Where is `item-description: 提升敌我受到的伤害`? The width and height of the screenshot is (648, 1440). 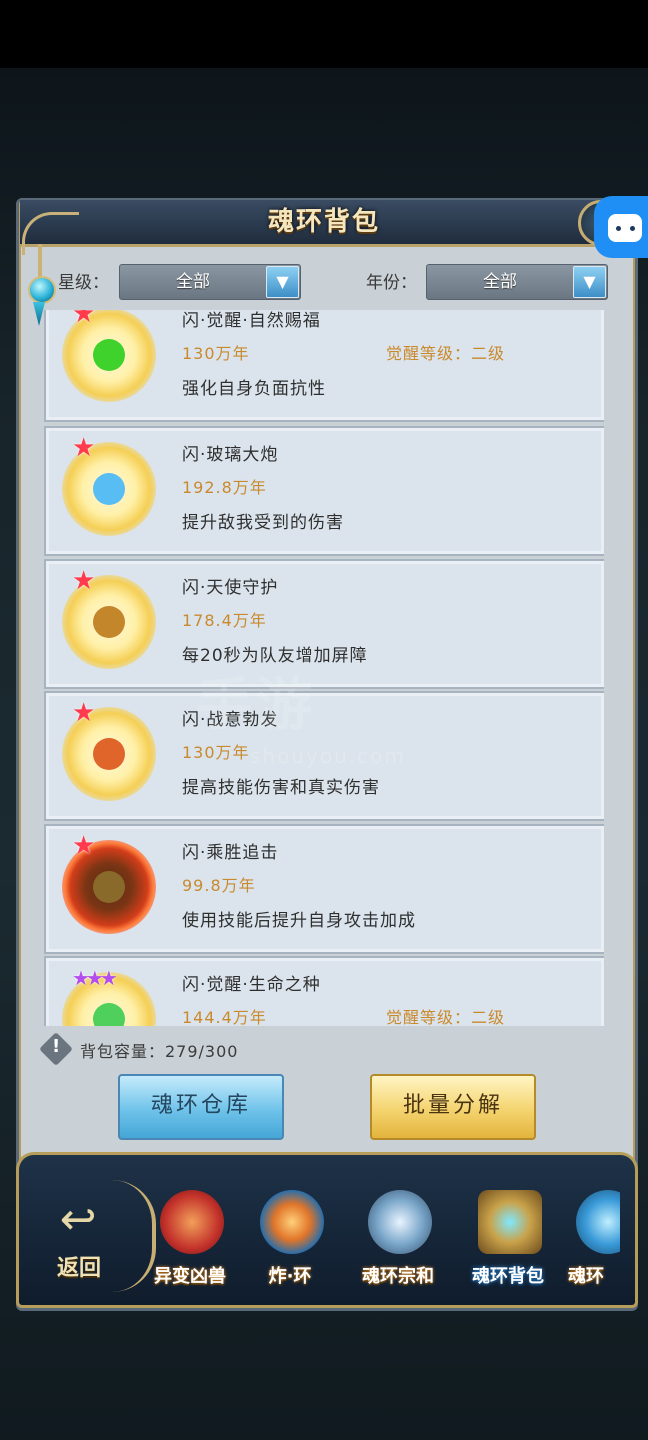 item-description: 提升敌我受到的伤害 is located at coordinates (263, 523).